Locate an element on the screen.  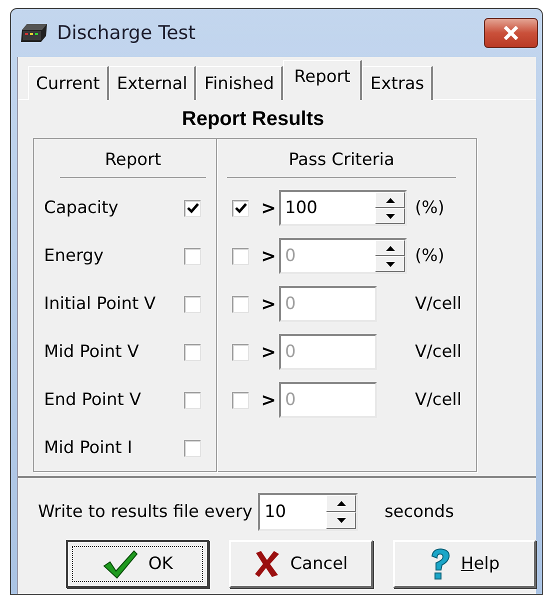
tab: Report is located at coordinates (322, 80).